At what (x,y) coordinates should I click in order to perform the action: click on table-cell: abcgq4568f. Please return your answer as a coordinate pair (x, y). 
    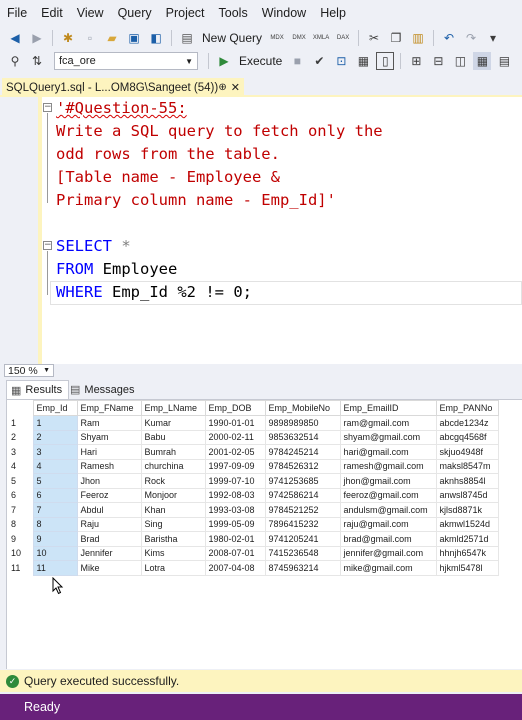
    Looking at the image, I should click on (467, 437).